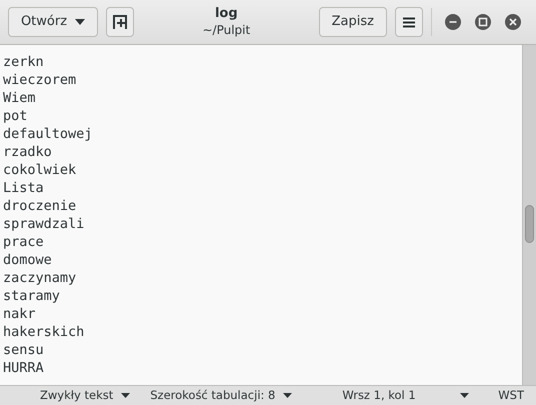 The width and height of the screenshot is (536, 405). What do you see at coordinates (27, 260) in the screenshot?
I see `text-line: domowe` at bounding box center [27, 260].